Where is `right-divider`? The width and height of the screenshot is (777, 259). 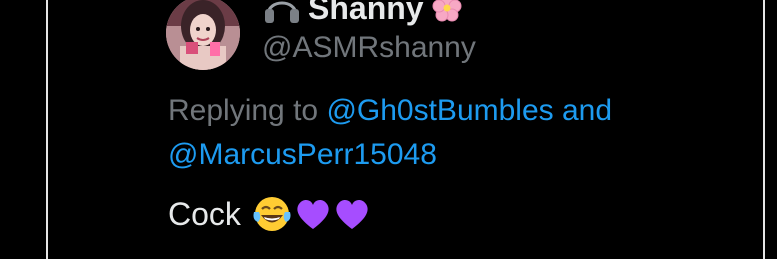 right-divider is located at coordinates (764, 129).